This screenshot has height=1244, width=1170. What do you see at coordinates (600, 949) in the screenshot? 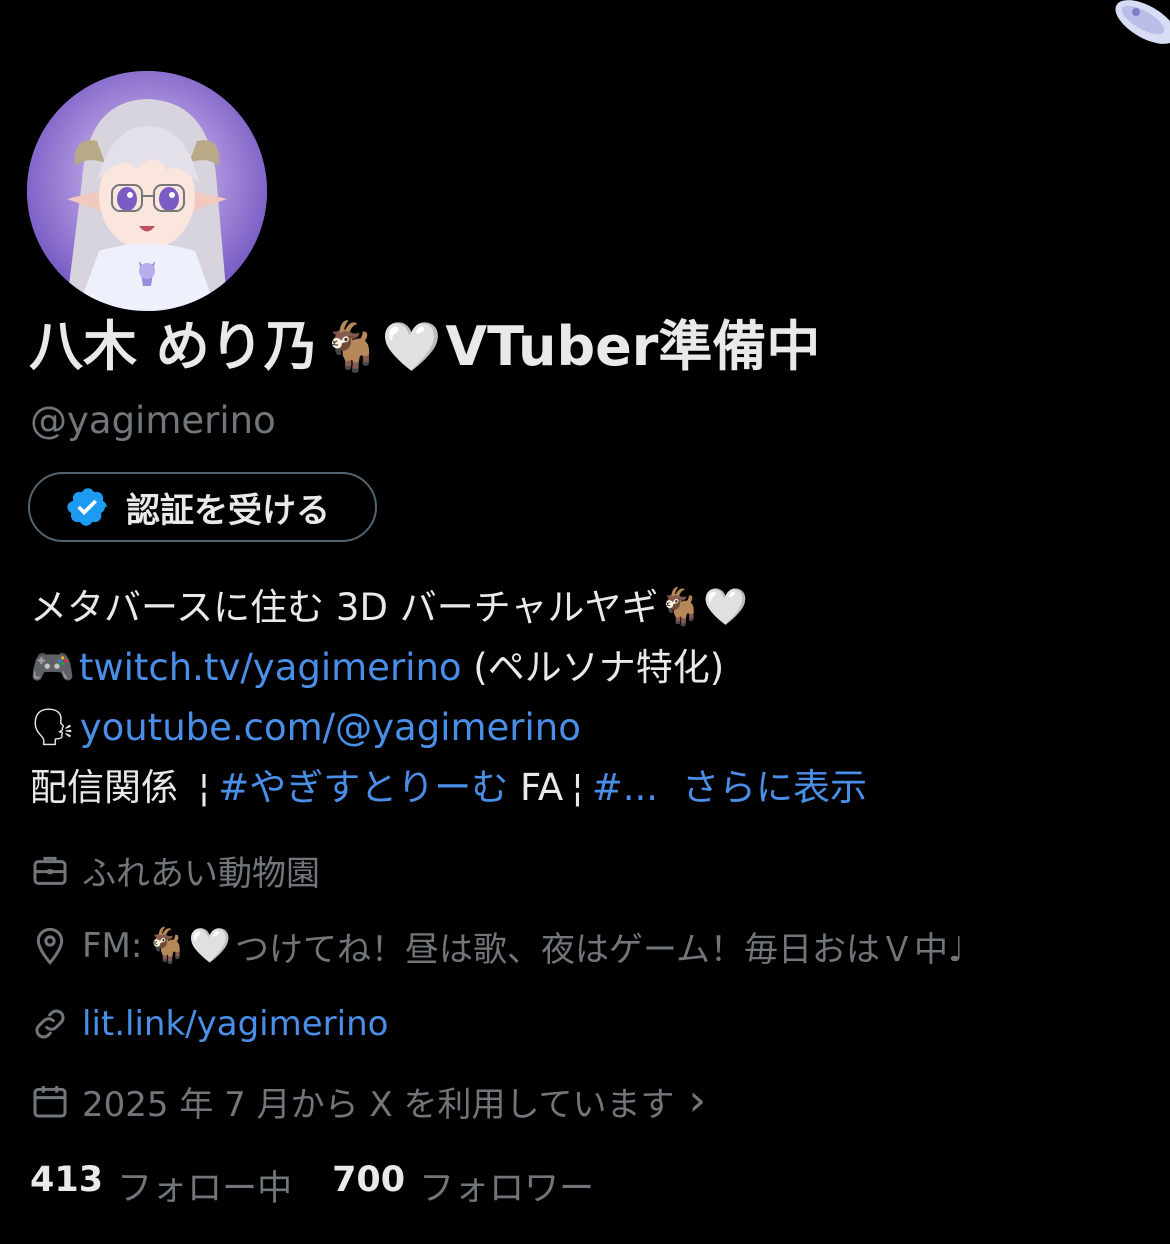
I see `location-text: つけてね！昼は歌、夜はゲーム！毎日おはＶ中♩` at bounding box center [600, 949].